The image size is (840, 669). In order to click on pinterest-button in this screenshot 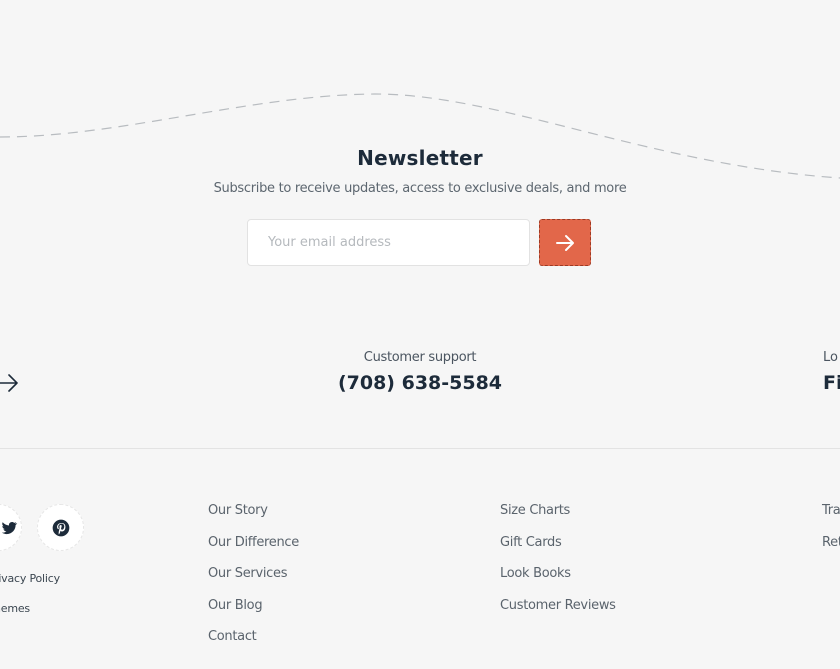, I will do `click(60, 527)`.